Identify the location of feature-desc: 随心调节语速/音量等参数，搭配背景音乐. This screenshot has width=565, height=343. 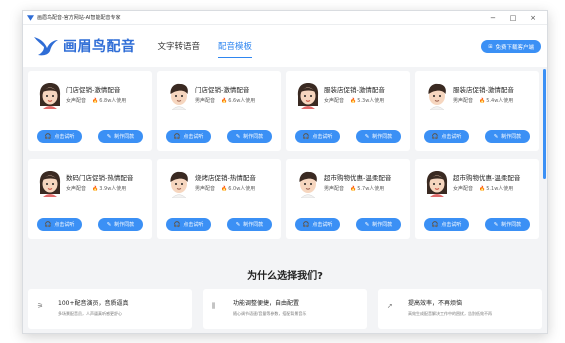
(270, 313).